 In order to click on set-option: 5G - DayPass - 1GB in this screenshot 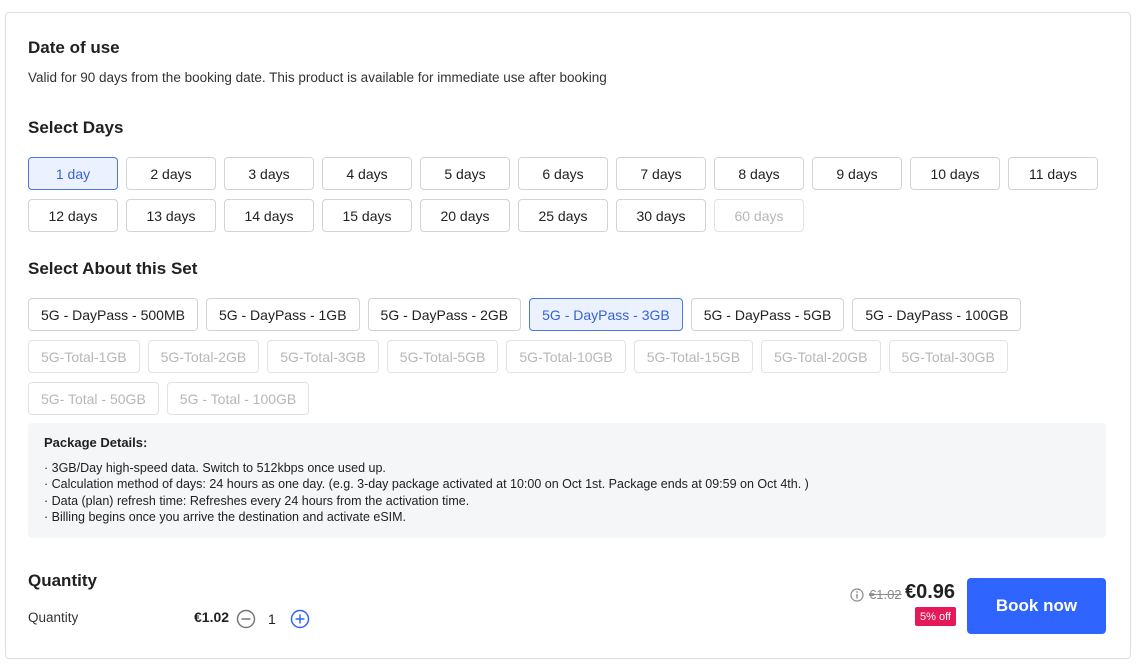, I will do `click(282, 314)`.